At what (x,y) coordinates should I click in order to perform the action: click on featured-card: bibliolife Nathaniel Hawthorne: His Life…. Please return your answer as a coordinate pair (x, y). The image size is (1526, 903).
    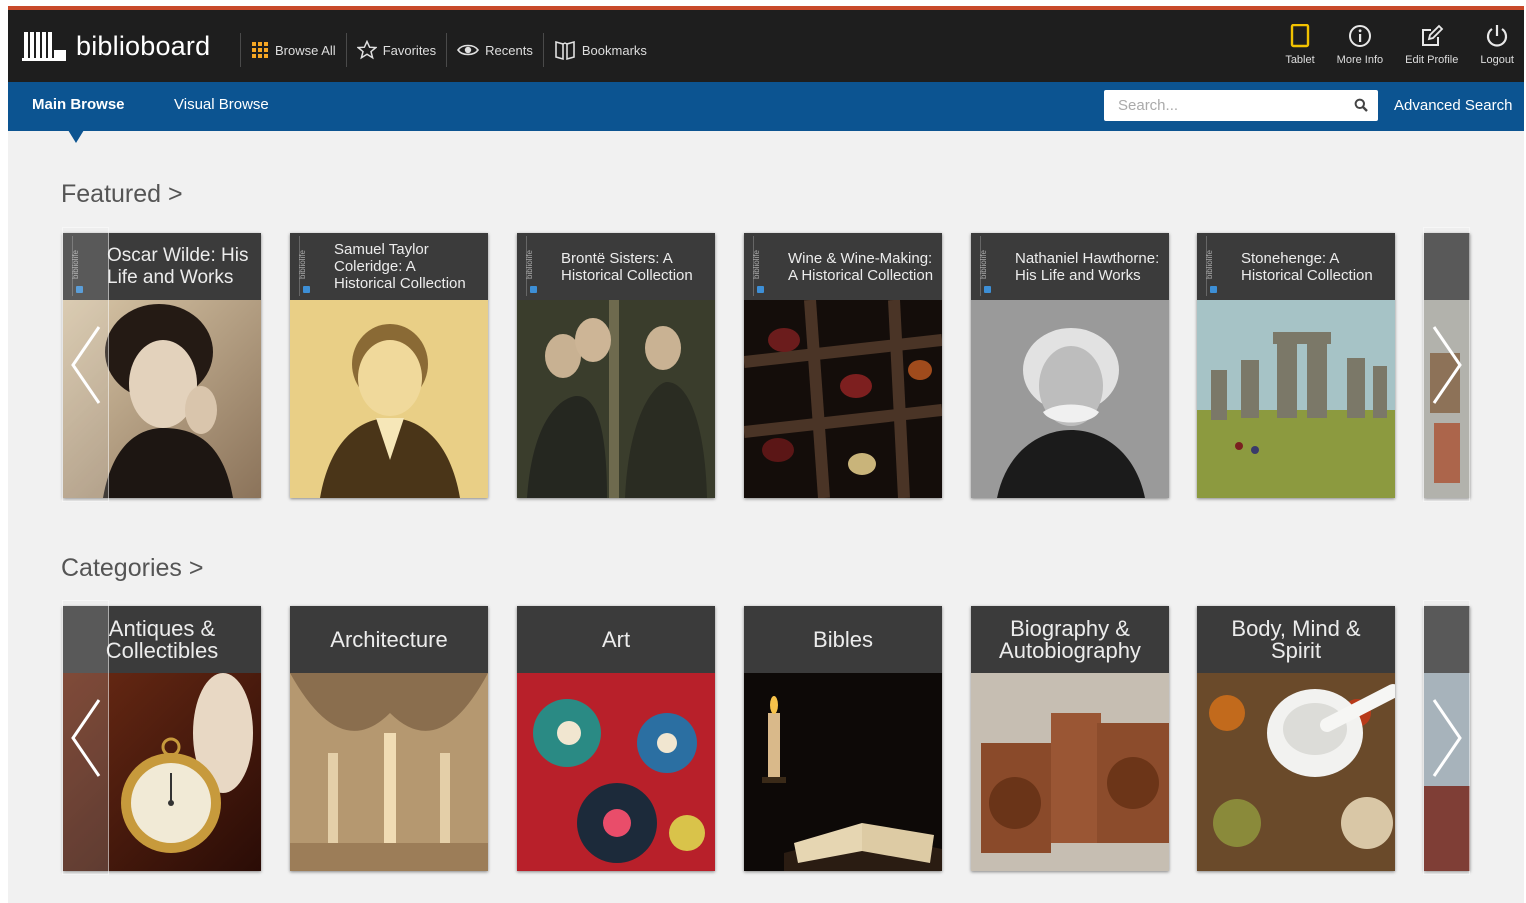
    Looking at the image, I should click on (1070, 365).